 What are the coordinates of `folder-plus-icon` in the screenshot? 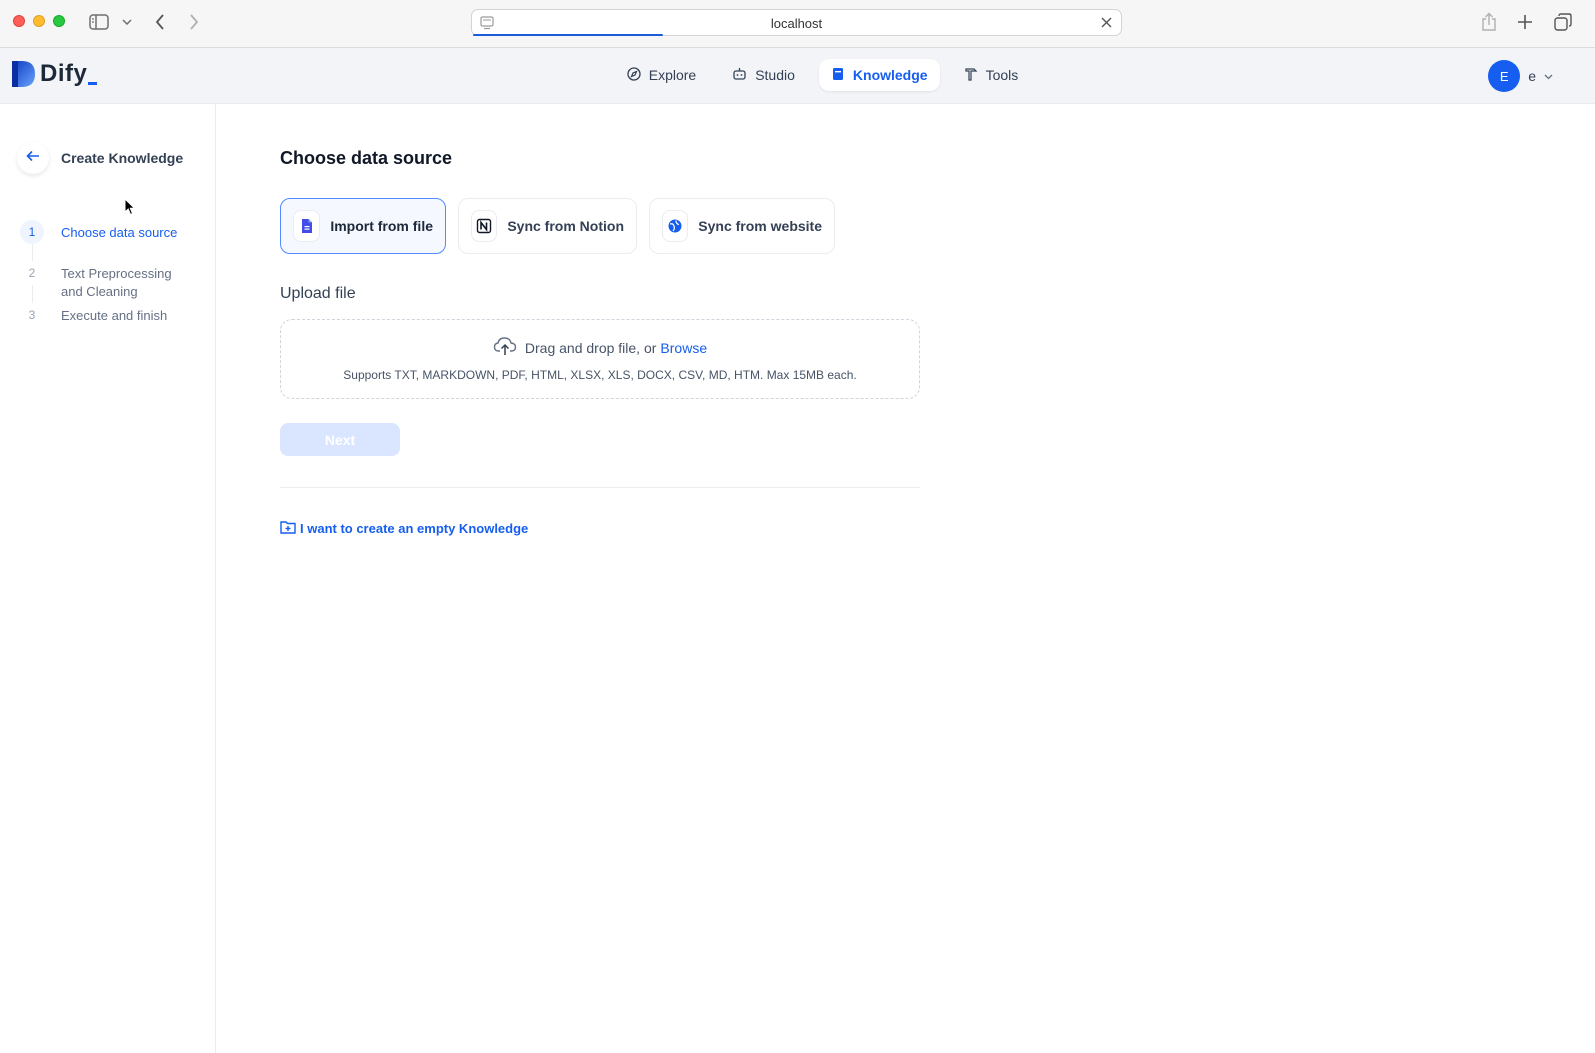 It's located at (288, 528).